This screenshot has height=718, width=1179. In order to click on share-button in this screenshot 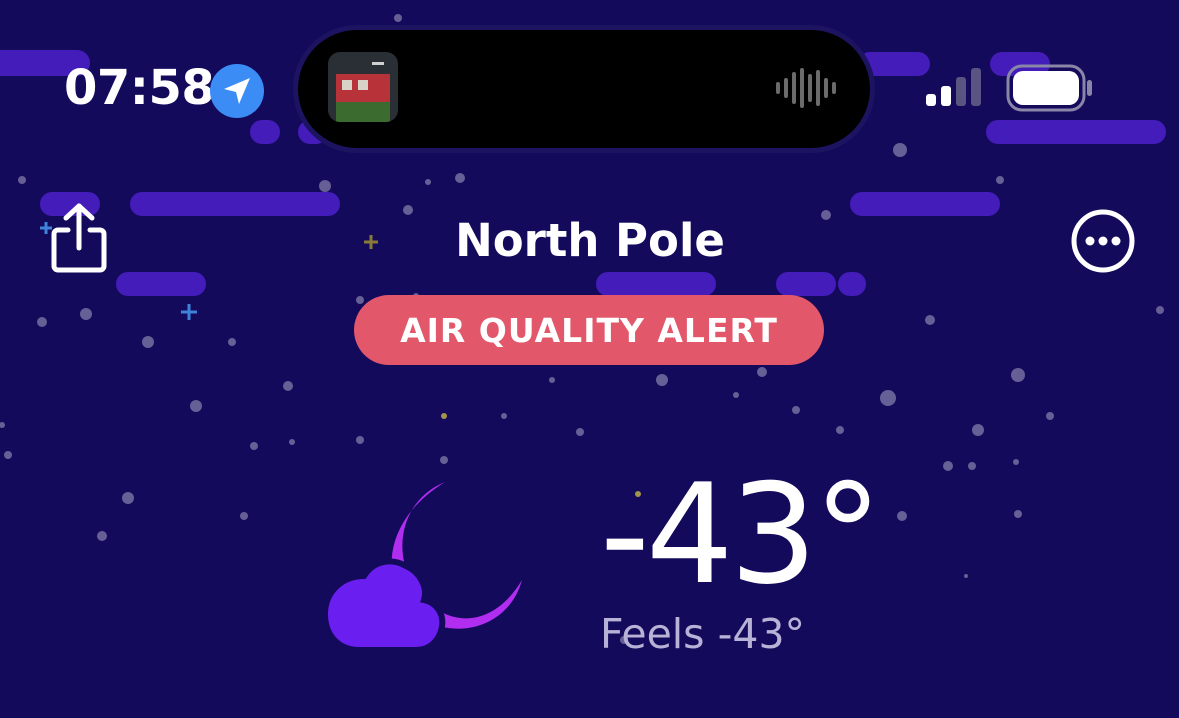, I will do `click(79, 240)`.